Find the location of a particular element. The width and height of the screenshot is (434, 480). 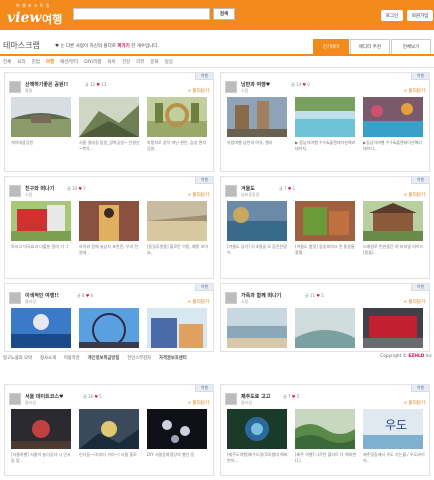

card-user: 남포동동장 is located at coordinates (250, 195).